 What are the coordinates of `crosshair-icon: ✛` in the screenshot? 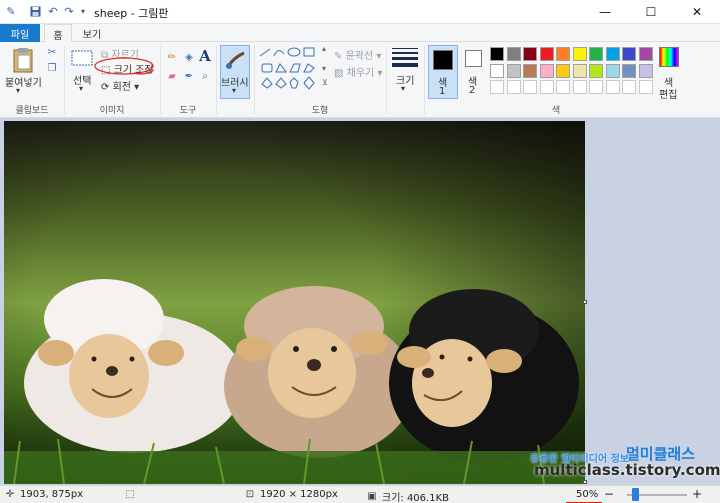 It's located at (10, 494).